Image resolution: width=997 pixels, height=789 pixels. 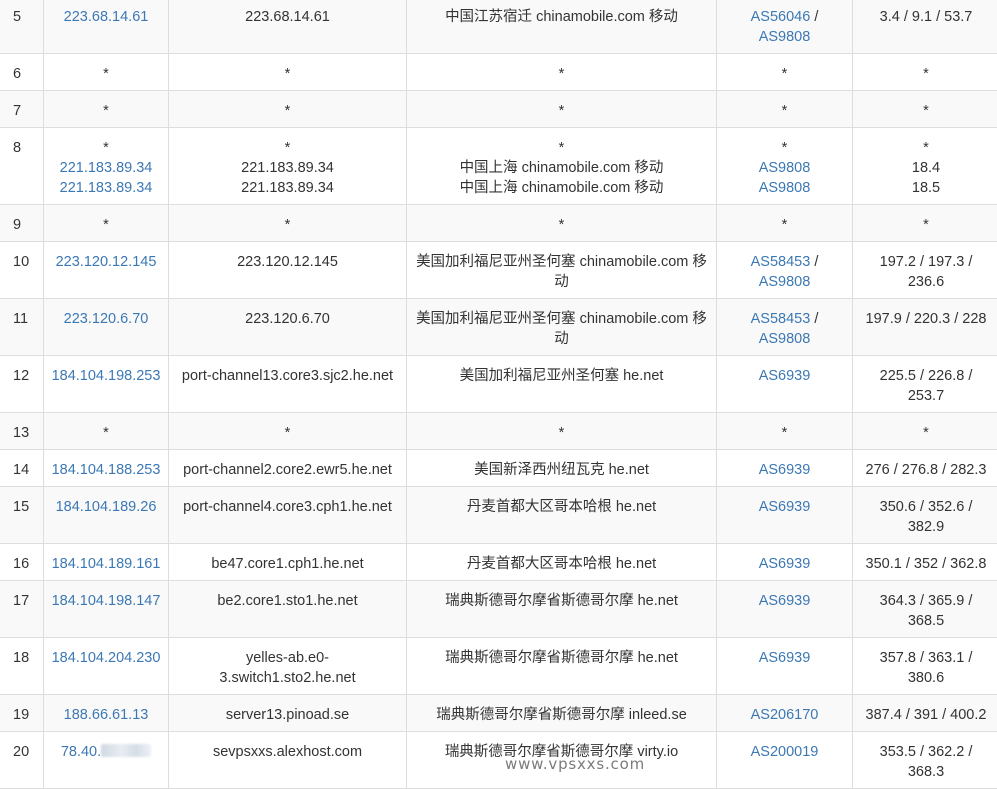 I want to click on hostname-cell: port-channel2.core2.ewr5.he.net, so click(x=288, y=468).